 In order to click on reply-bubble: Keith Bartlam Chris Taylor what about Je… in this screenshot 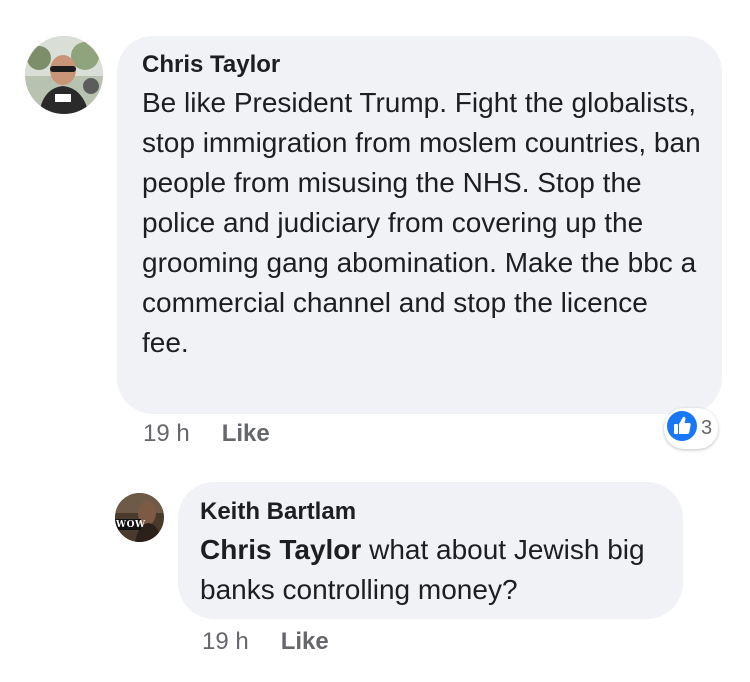, I will do `click(430, 550)`.